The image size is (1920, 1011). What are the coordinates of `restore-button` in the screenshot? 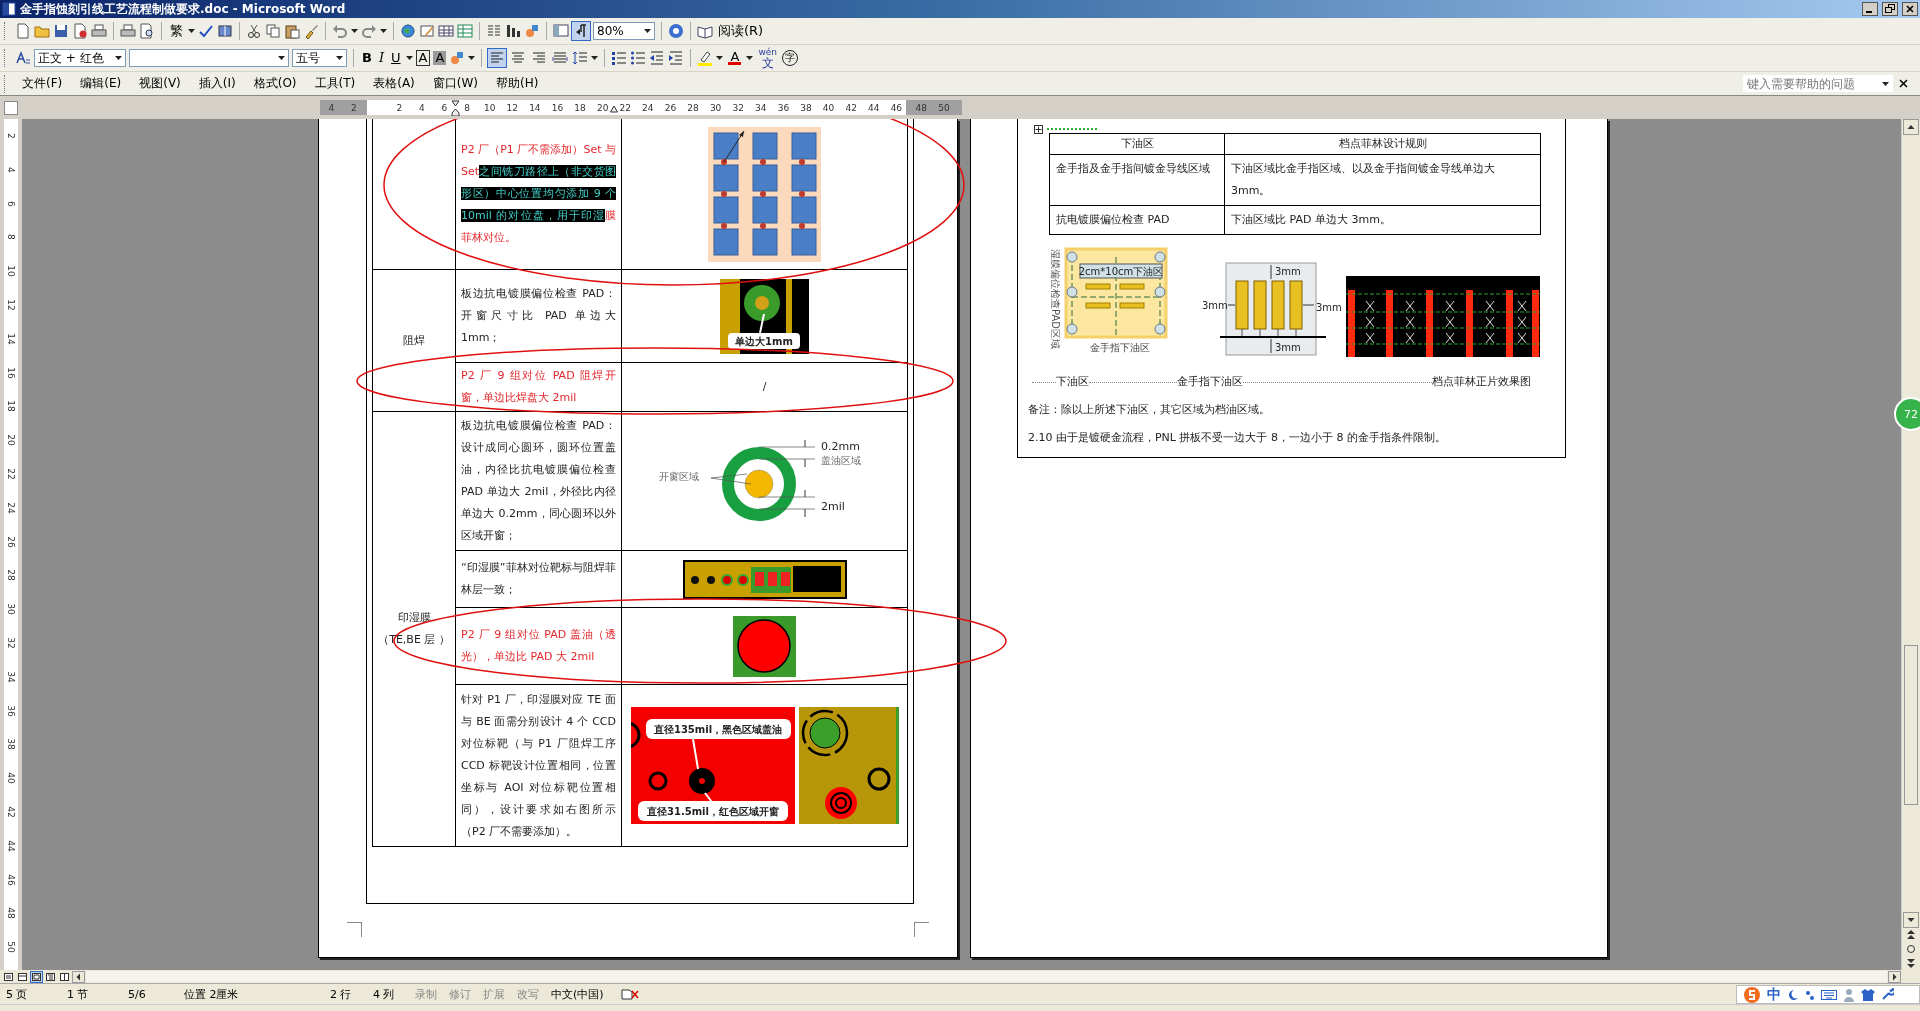 It's located at (1890, 9).